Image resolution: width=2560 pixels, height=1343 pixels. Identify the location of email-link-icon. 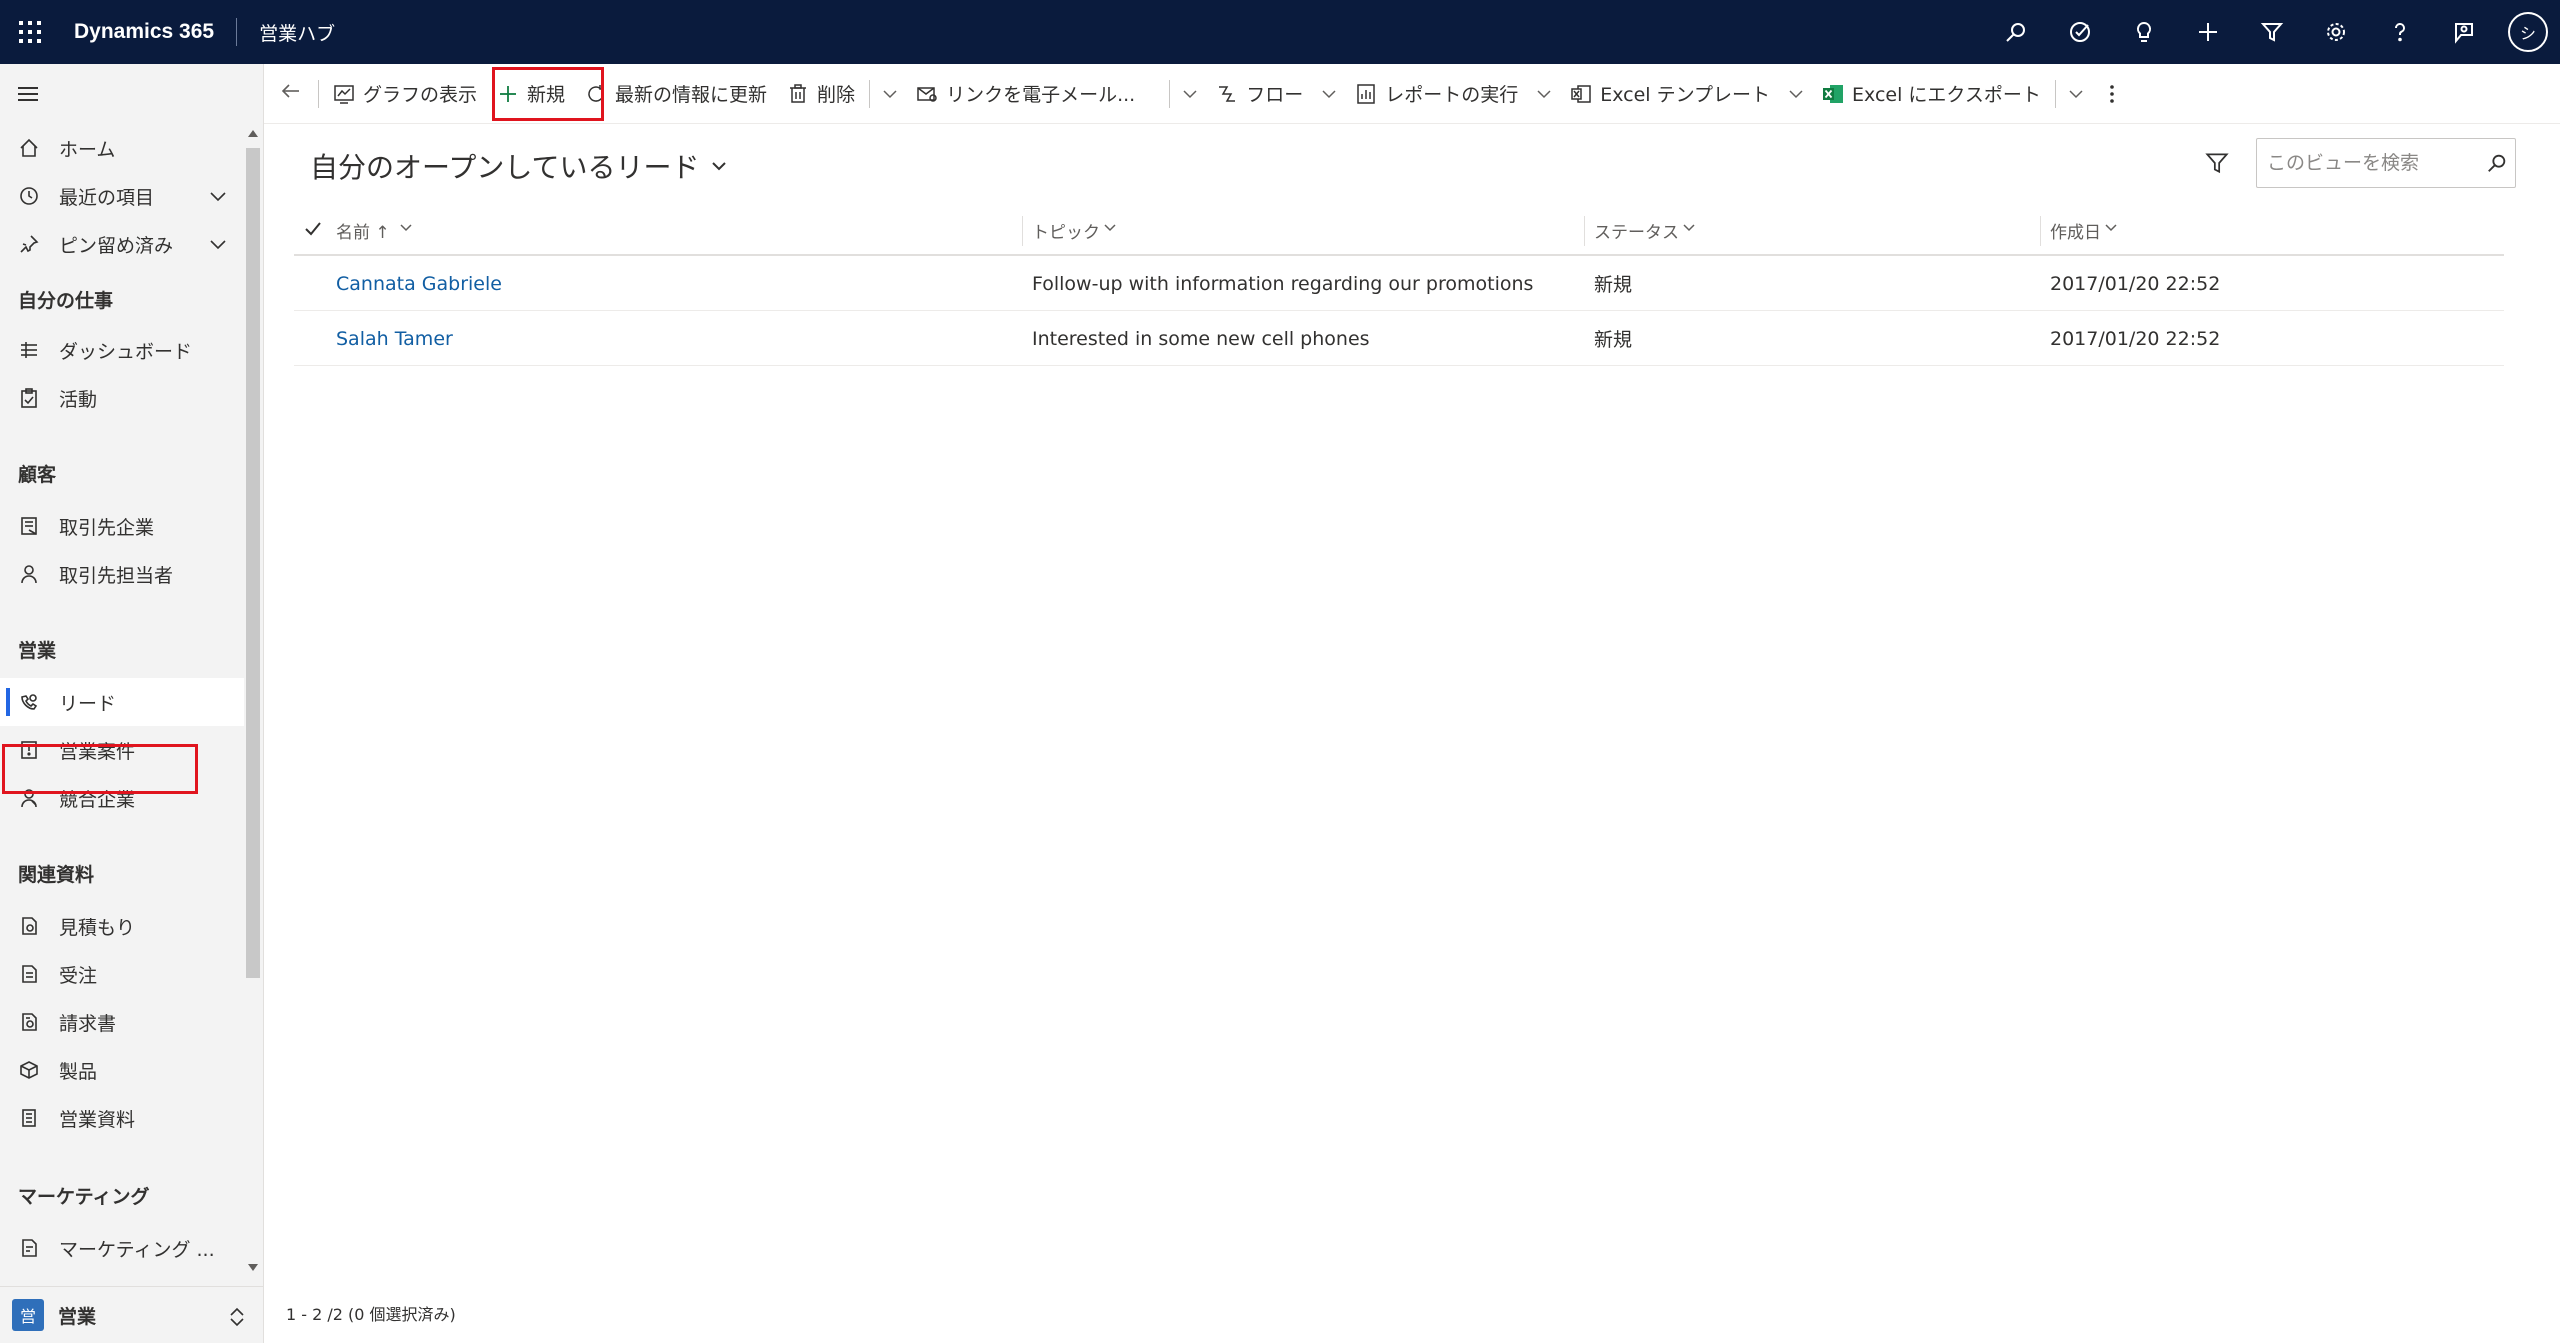
(927, 94).